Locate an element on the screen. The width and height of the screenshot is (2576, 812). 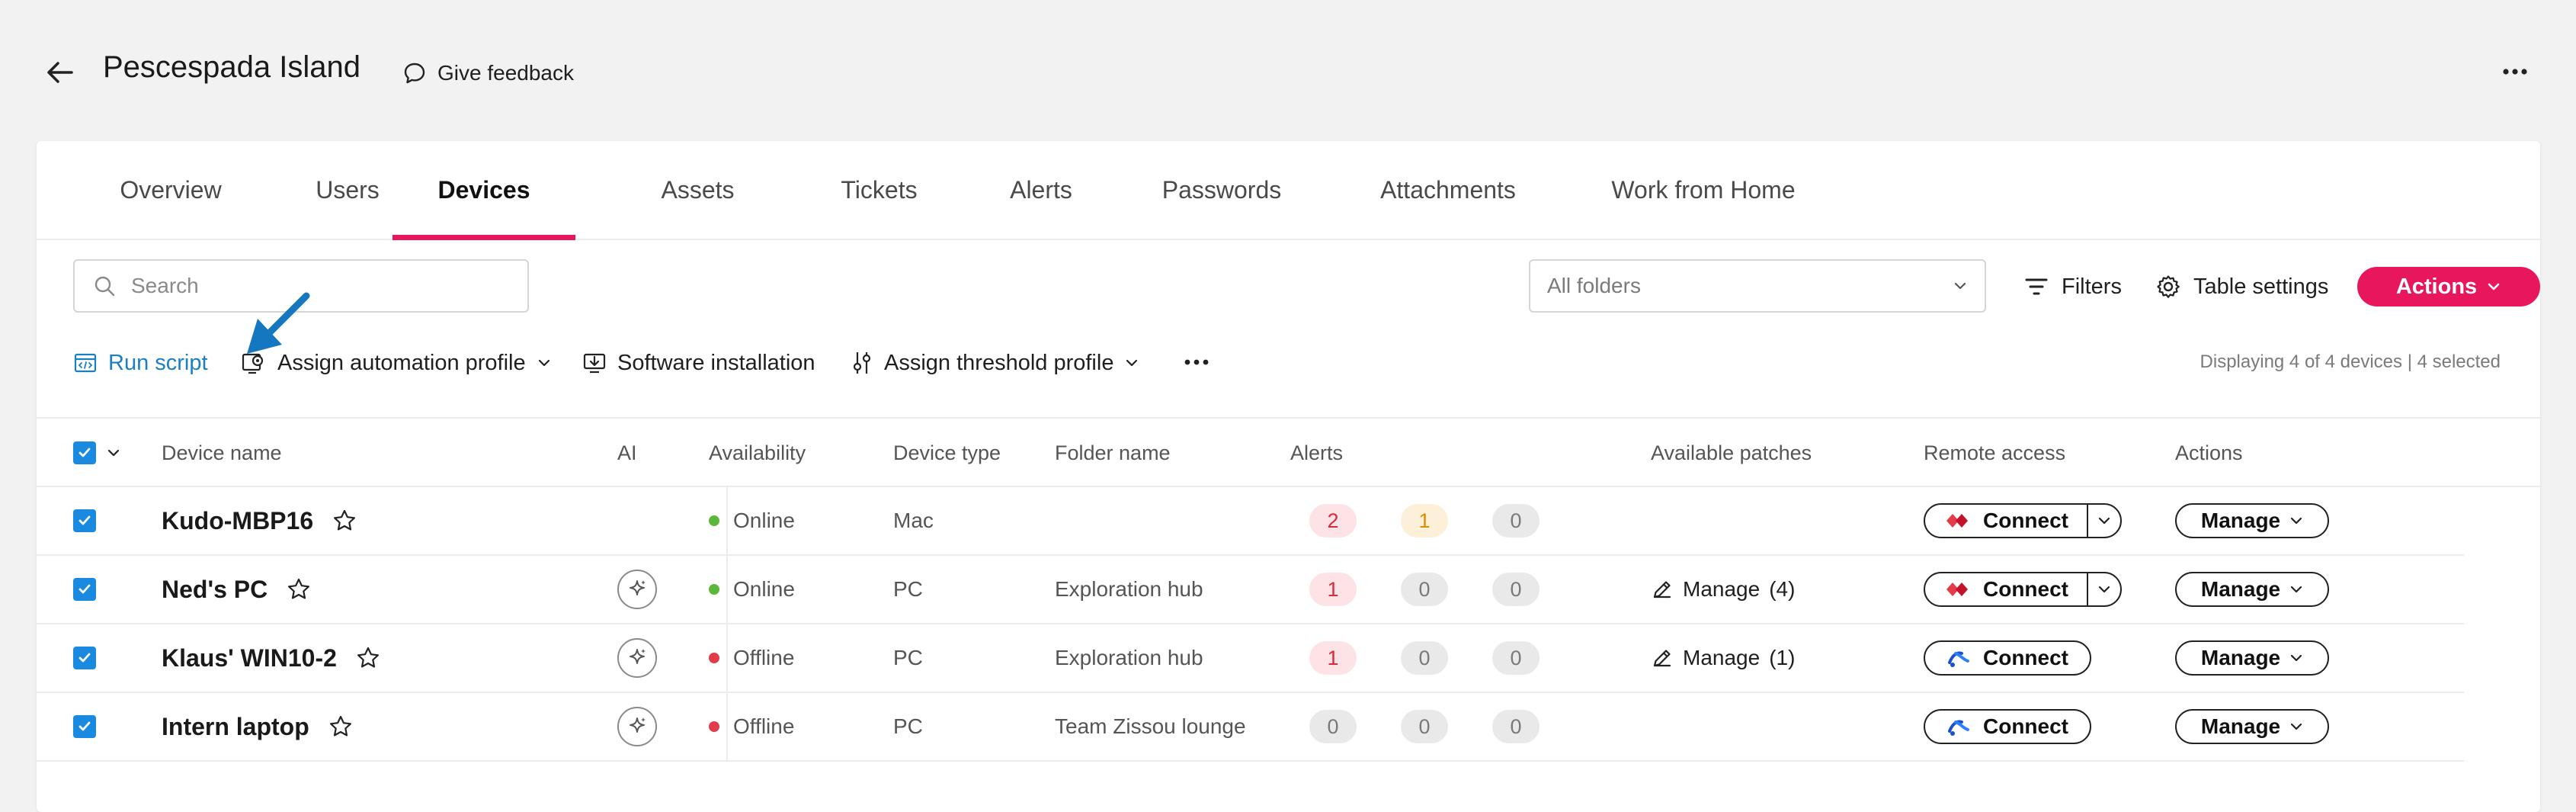
tab-work-from-home: Work from Home is located at coordinates (1703, 190).